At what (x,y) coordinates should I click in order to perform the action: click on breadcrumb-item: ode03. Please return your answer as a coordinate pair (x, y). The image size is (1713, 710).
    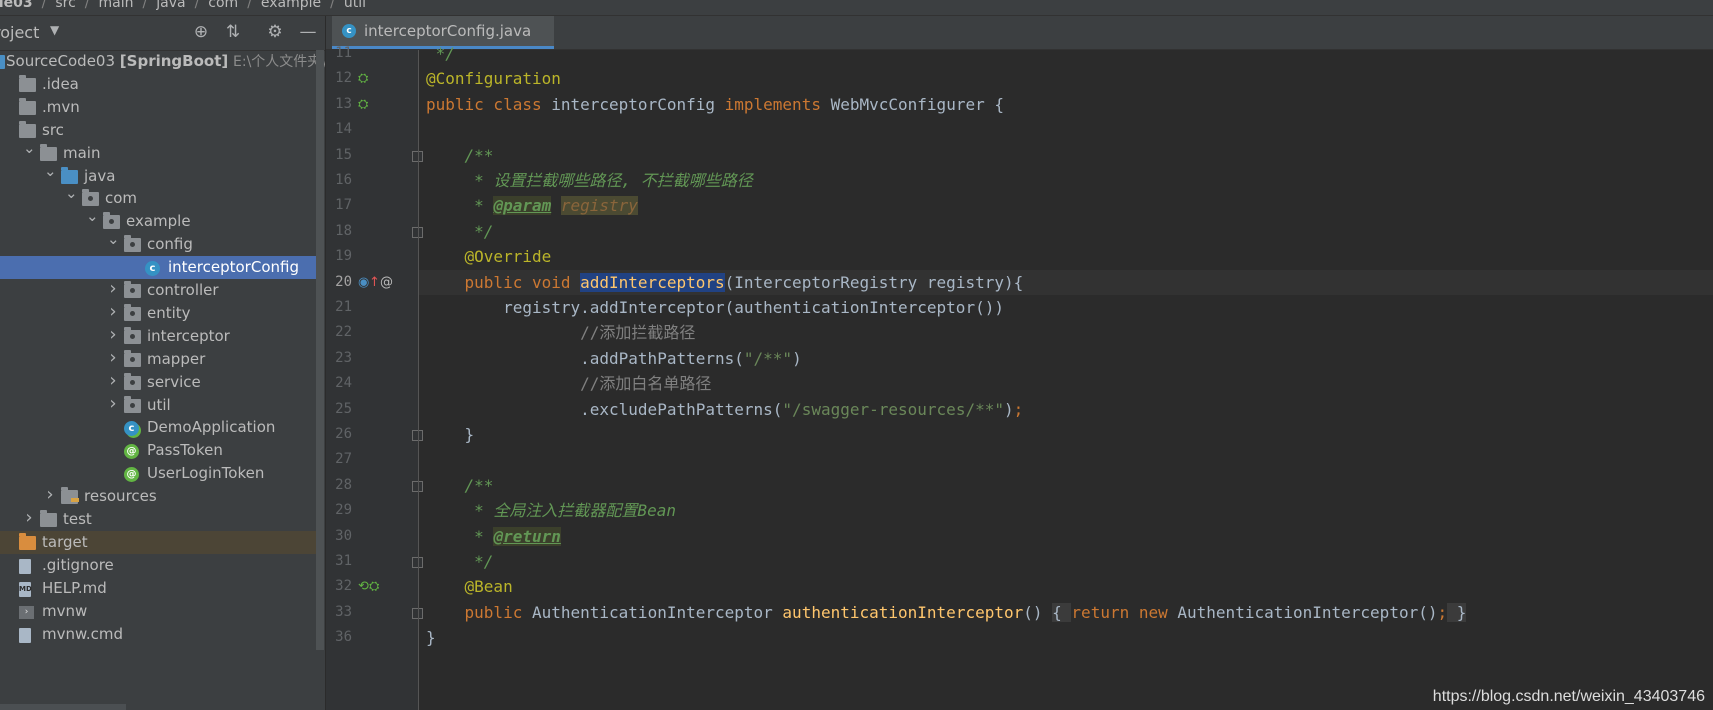
    Looking at the image, I should click on (16, 5).